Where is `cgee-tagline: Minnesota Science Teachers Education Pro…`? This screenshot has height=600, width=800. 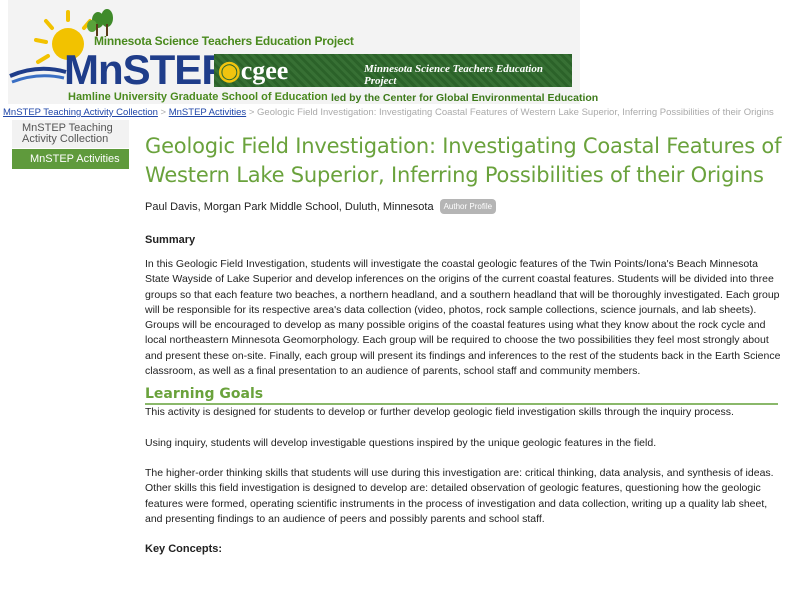
cgee-tagline: Minnesota Science Teachers Education Pro… is located at coordinates (453, 75).